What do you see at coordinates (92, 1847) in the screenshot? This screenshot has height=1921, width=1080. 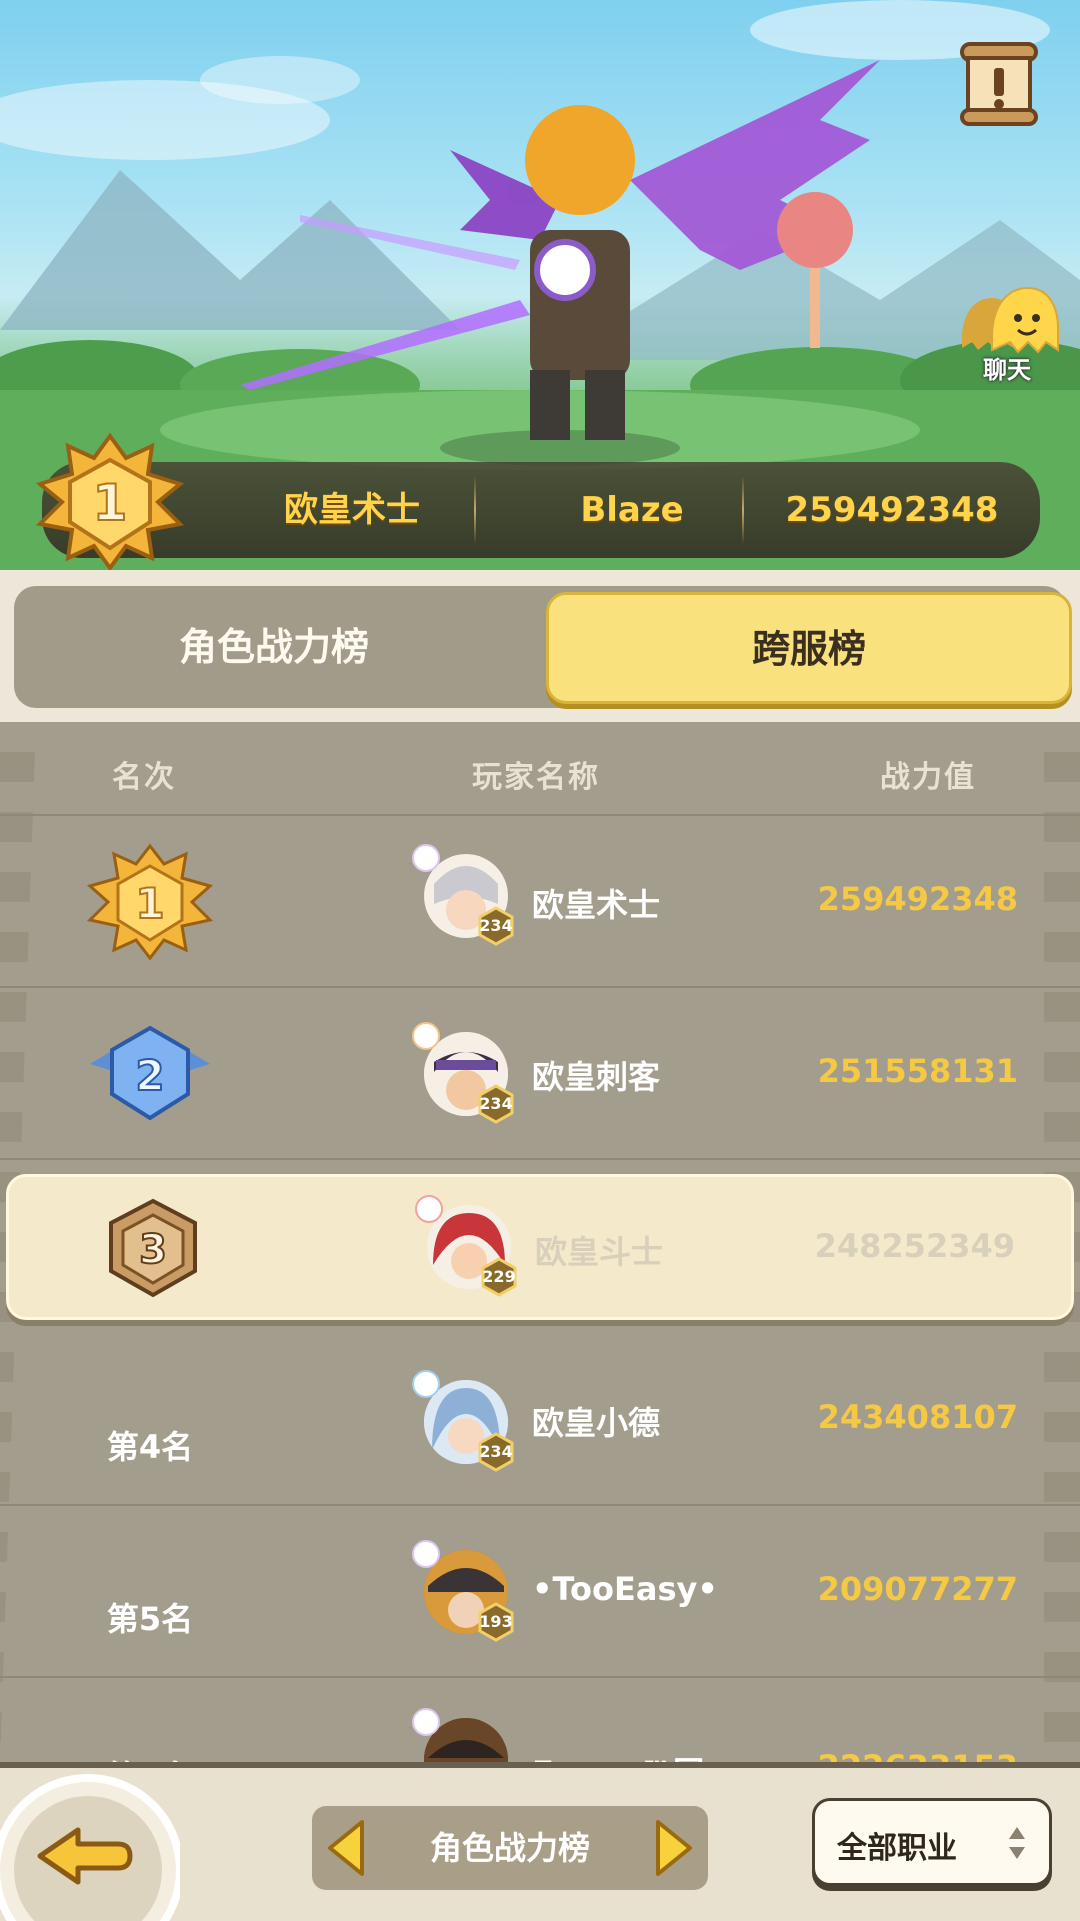 I see `back-arrow-icon` at bounding box center [92, 1847].